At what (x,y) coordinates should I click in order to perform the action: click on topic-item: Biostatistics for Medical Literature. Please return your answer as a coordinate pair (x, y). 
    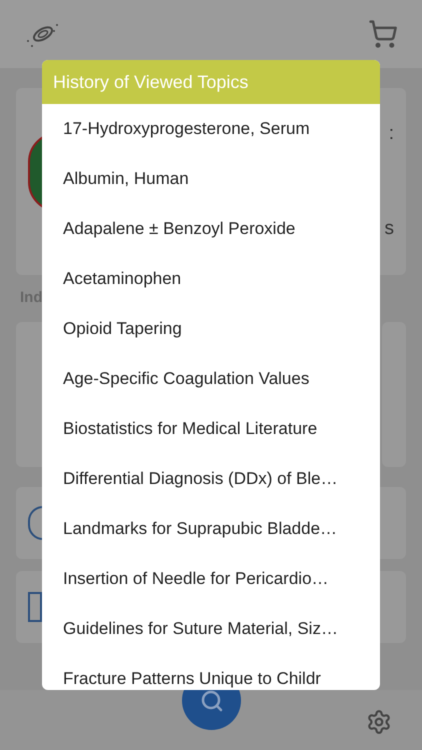
    Looking at the image, I should click on (211, 429).